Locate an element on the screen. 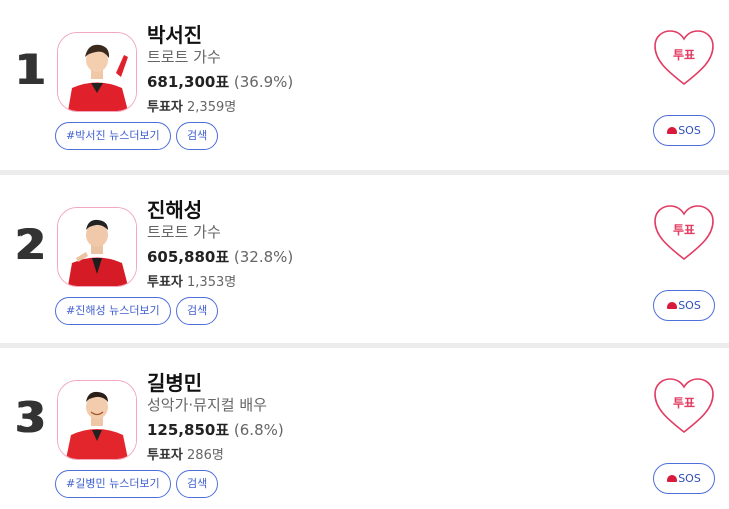 This screenshot has width=729, height=509. candidate-name: 진해성 is located at coordinates (175, 210).